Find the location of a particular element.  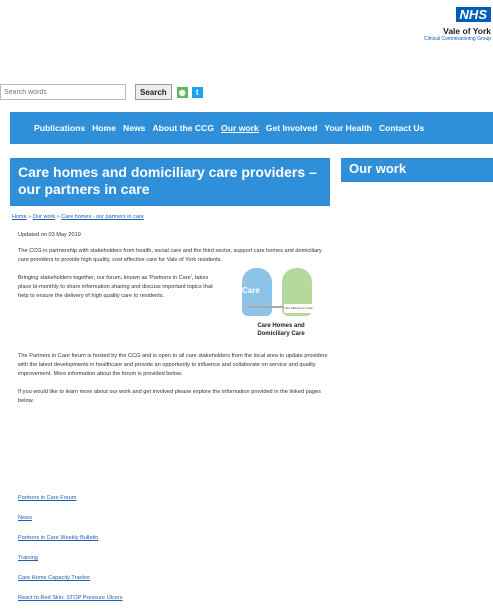

search-button: Search is located at coordinates (153, 92).